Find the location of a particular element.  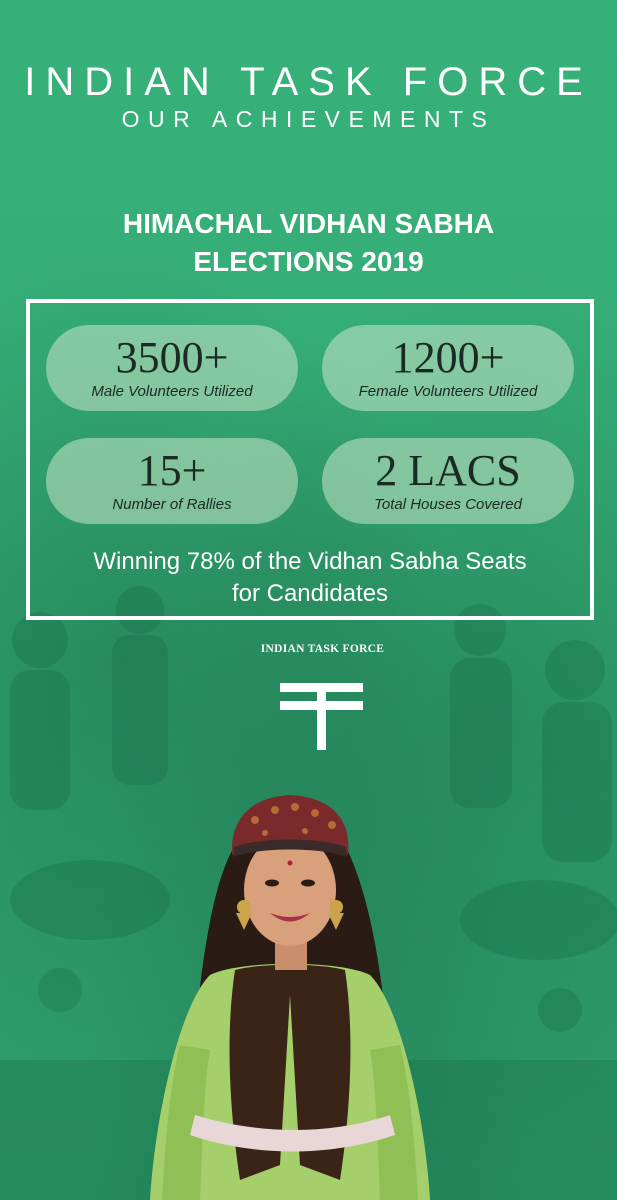

section-title-line1: HIMACHAL VIDHAN SABHA is located at coordinates (308, 223).